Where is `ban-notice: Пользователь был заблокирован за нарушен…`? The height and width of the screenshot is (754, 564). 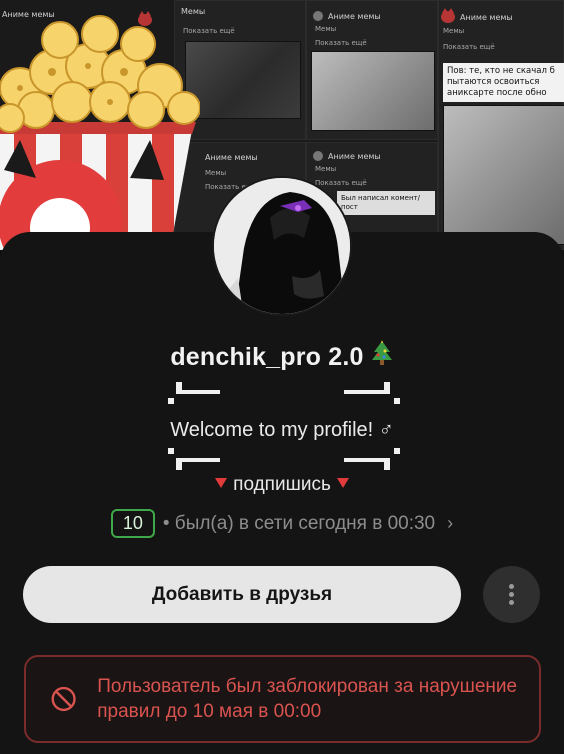
ban-notice: Пользователь был заблокирован за нарушен… is located at coordinates (282, 699).